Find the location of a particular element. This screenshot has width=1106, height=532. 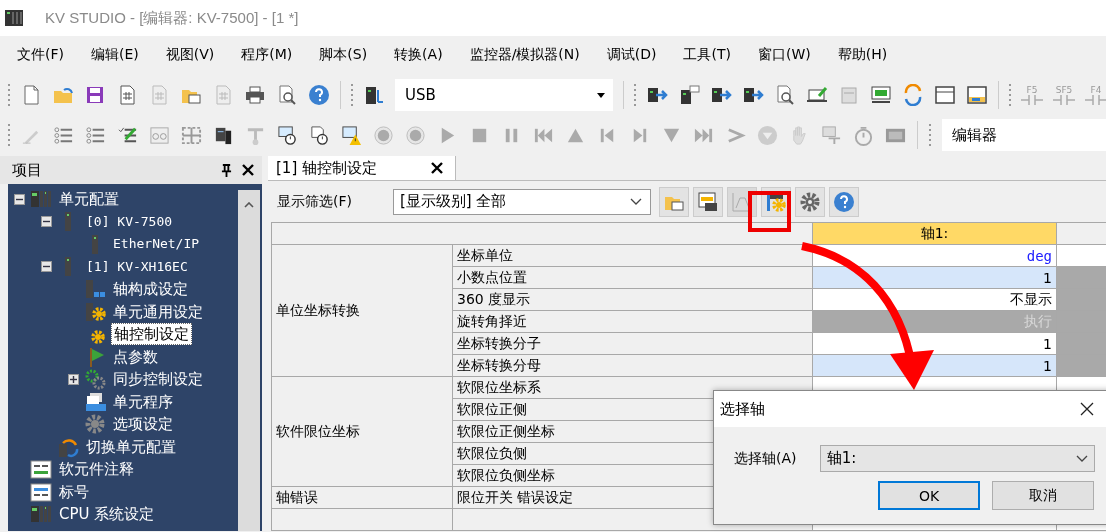

panel-title: 项目 is located at coordinates (27, 170).